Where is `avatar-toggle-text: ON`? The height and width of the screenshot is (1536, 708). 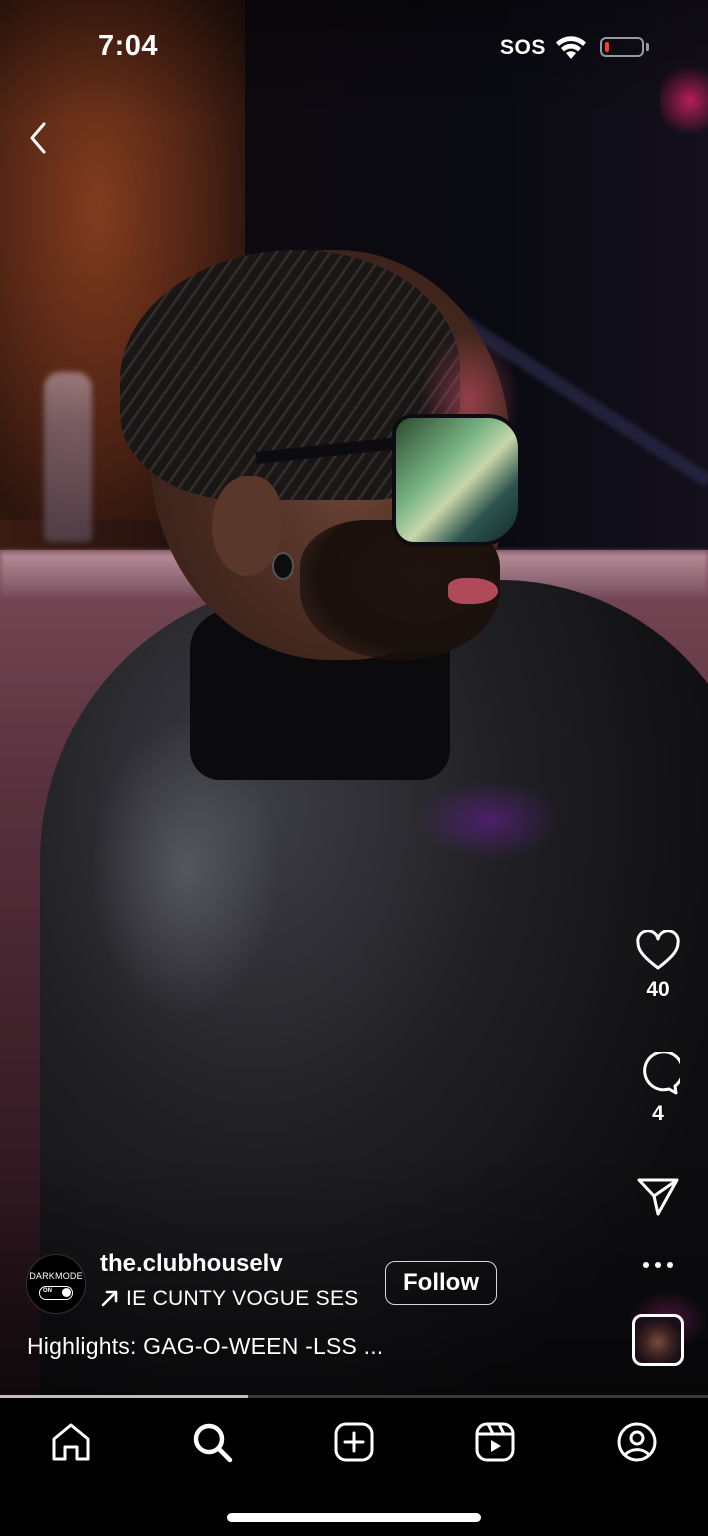 avatar-toggle-text: ON is located at coordinates (47, 1291).